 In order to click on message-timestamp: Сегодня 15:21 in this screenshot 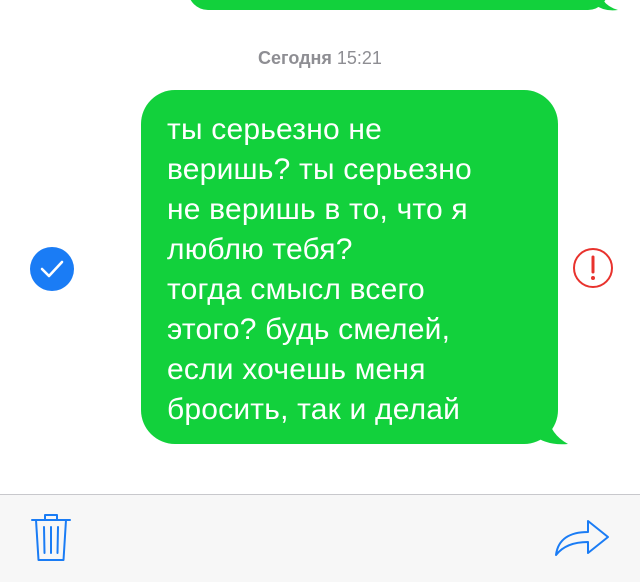, I will do `click(320, 58)`.